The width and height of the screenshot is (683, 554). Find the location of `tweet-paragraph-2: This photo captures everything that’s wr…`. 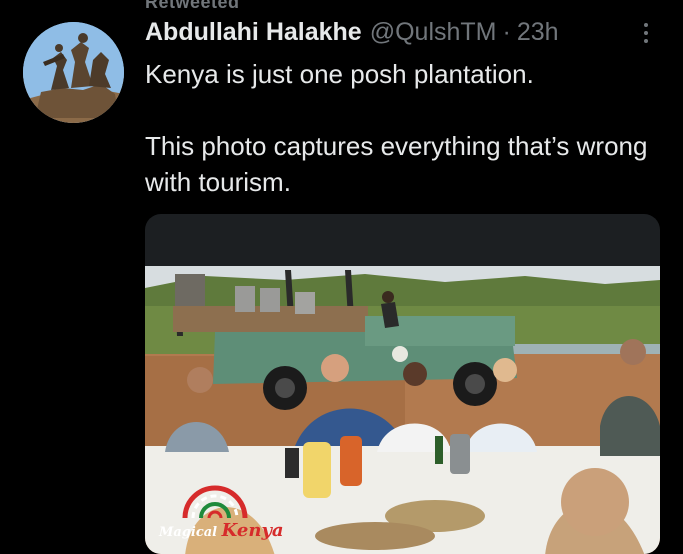

tweet-paragraph-2: This photo captures everything that’s wr… is located at coordinates (396, 164).